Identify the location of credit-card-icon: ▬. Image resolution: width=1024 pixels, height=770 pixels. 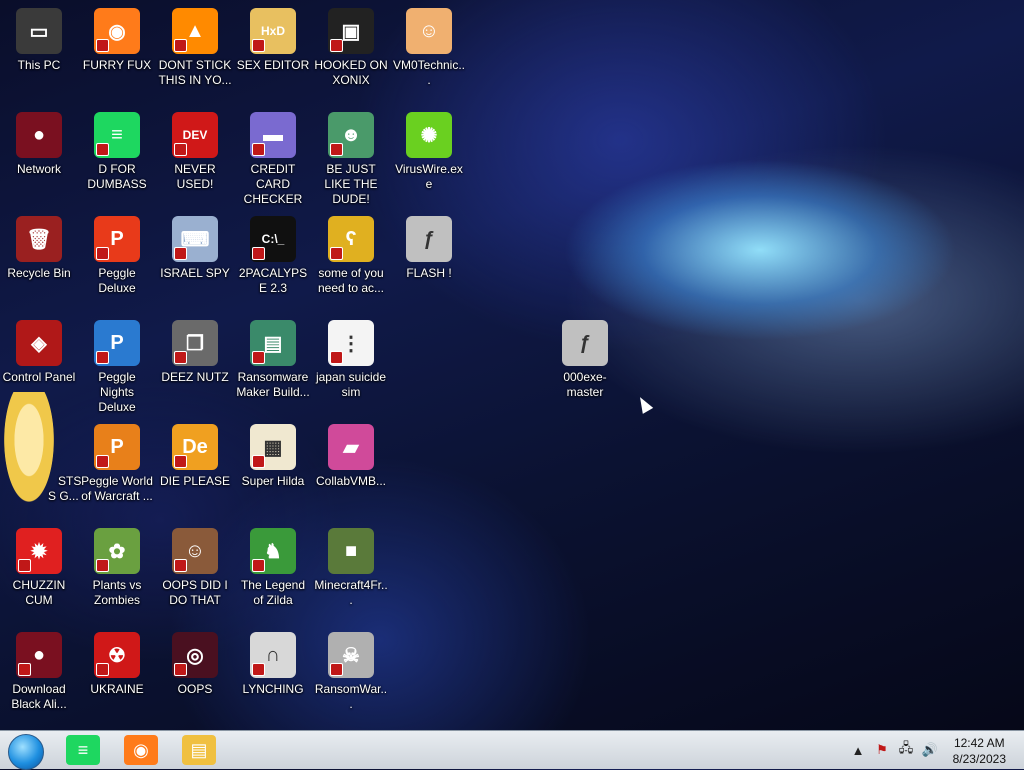
(273, 135).